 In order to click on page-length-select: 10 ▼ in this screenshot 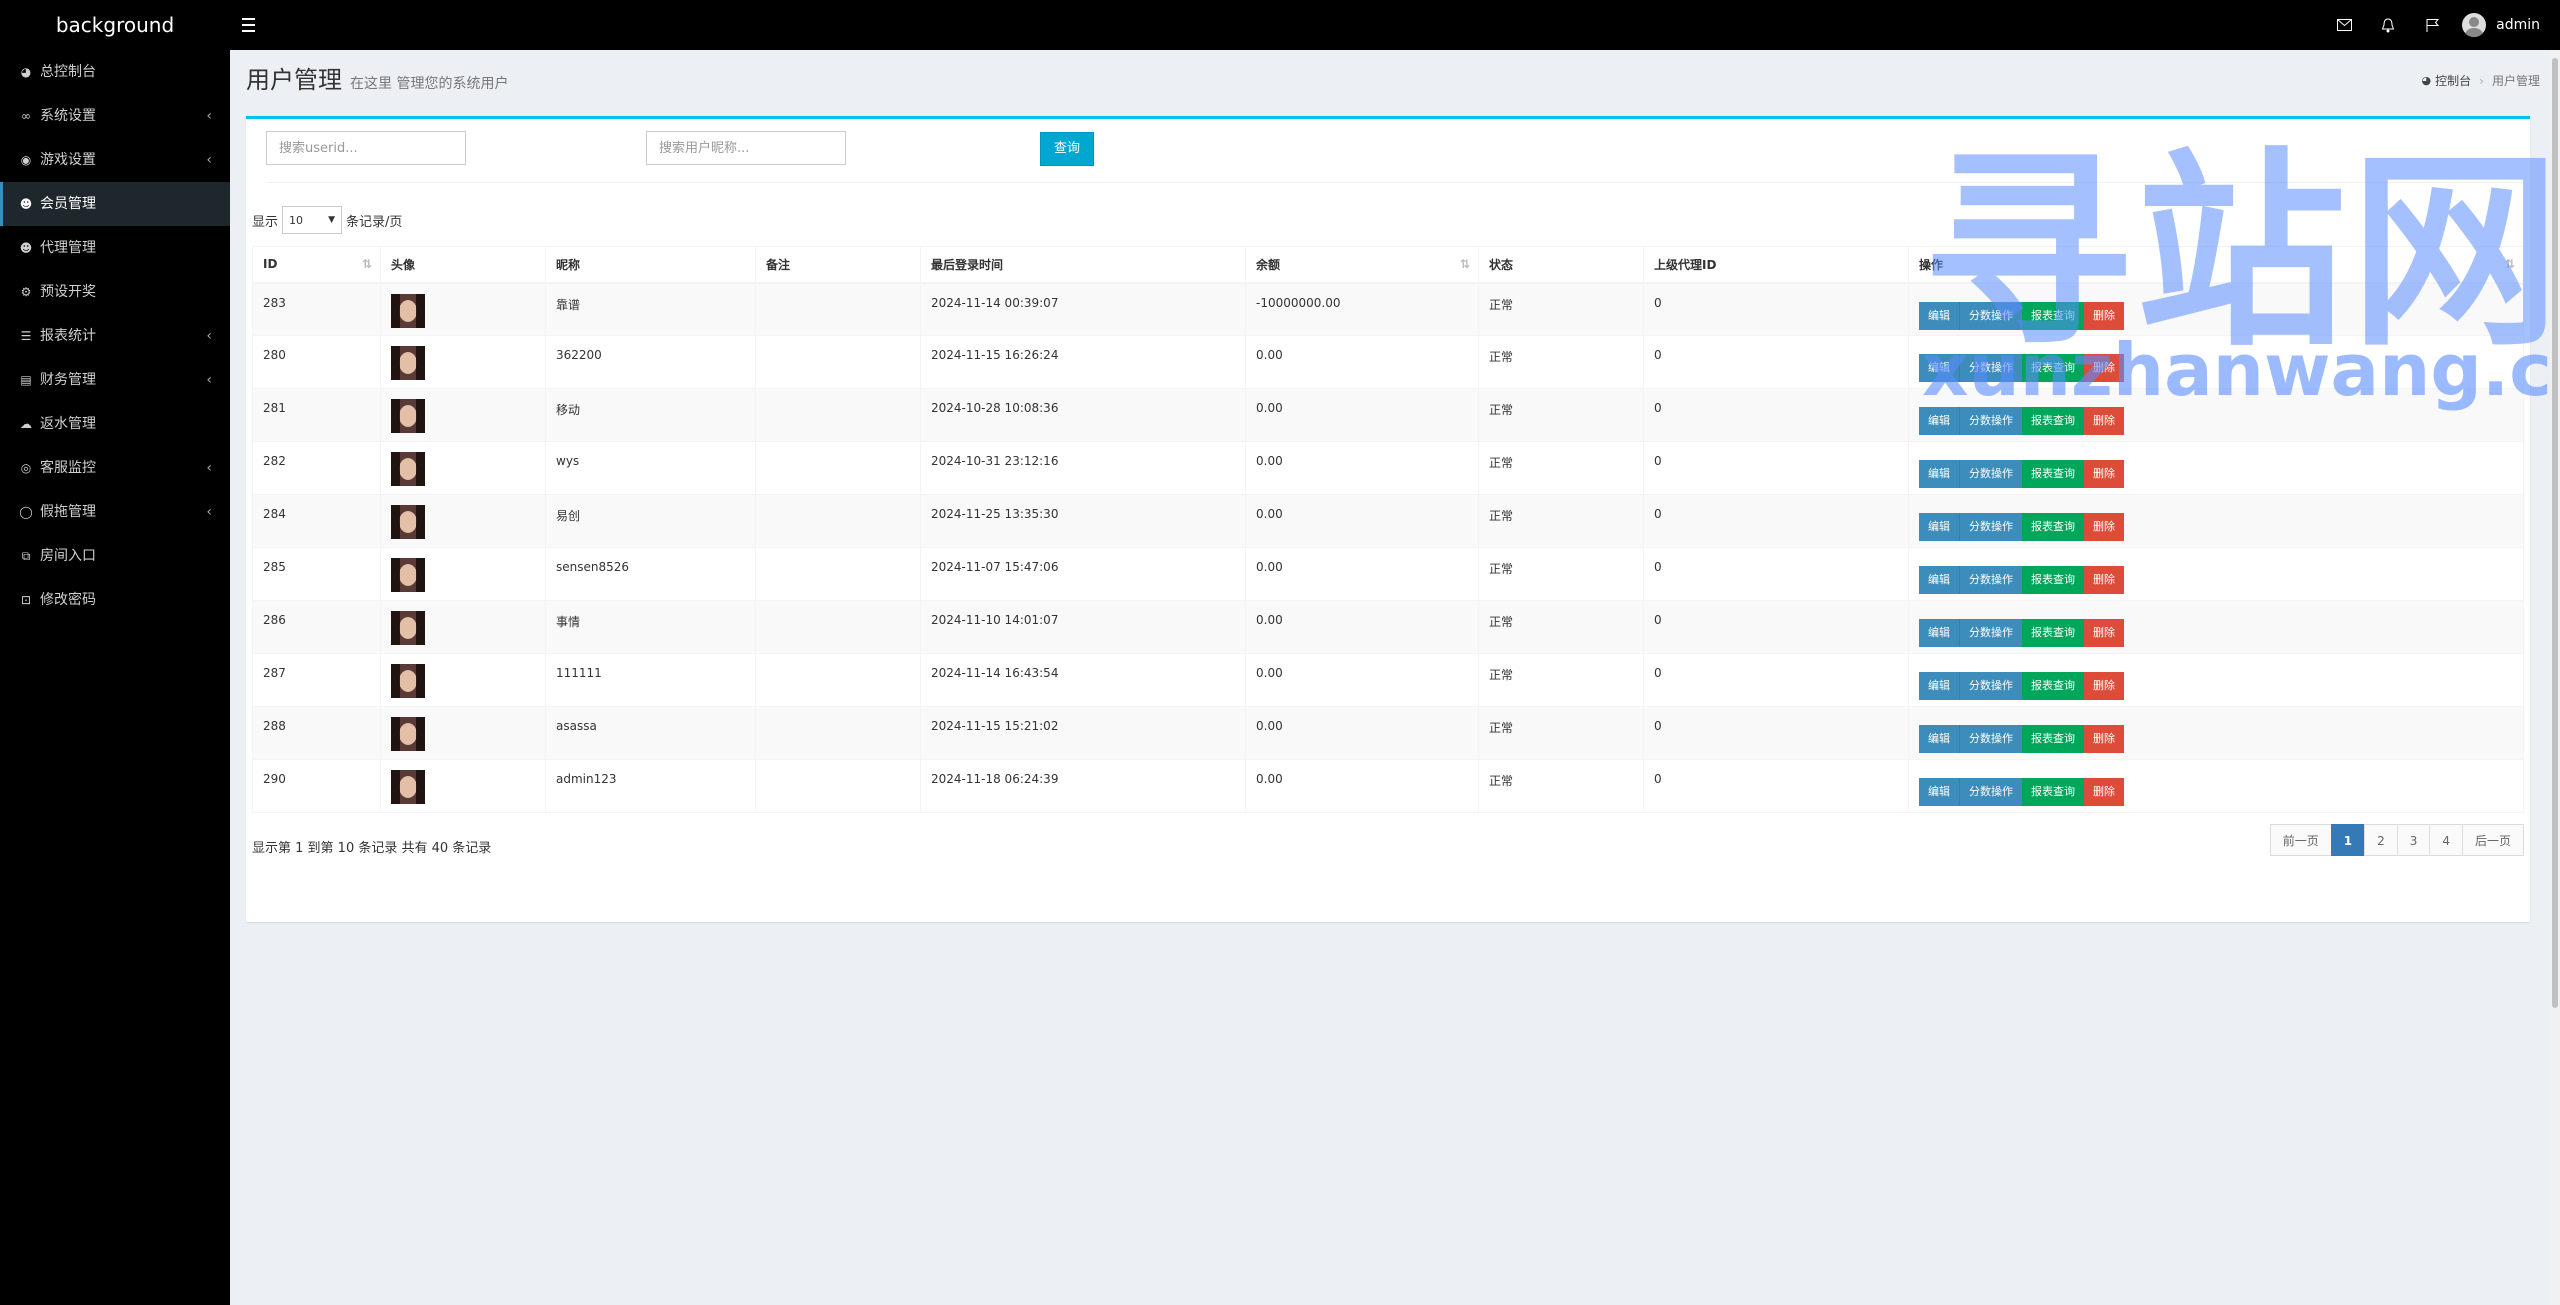, I will do `click(312, 220)`.